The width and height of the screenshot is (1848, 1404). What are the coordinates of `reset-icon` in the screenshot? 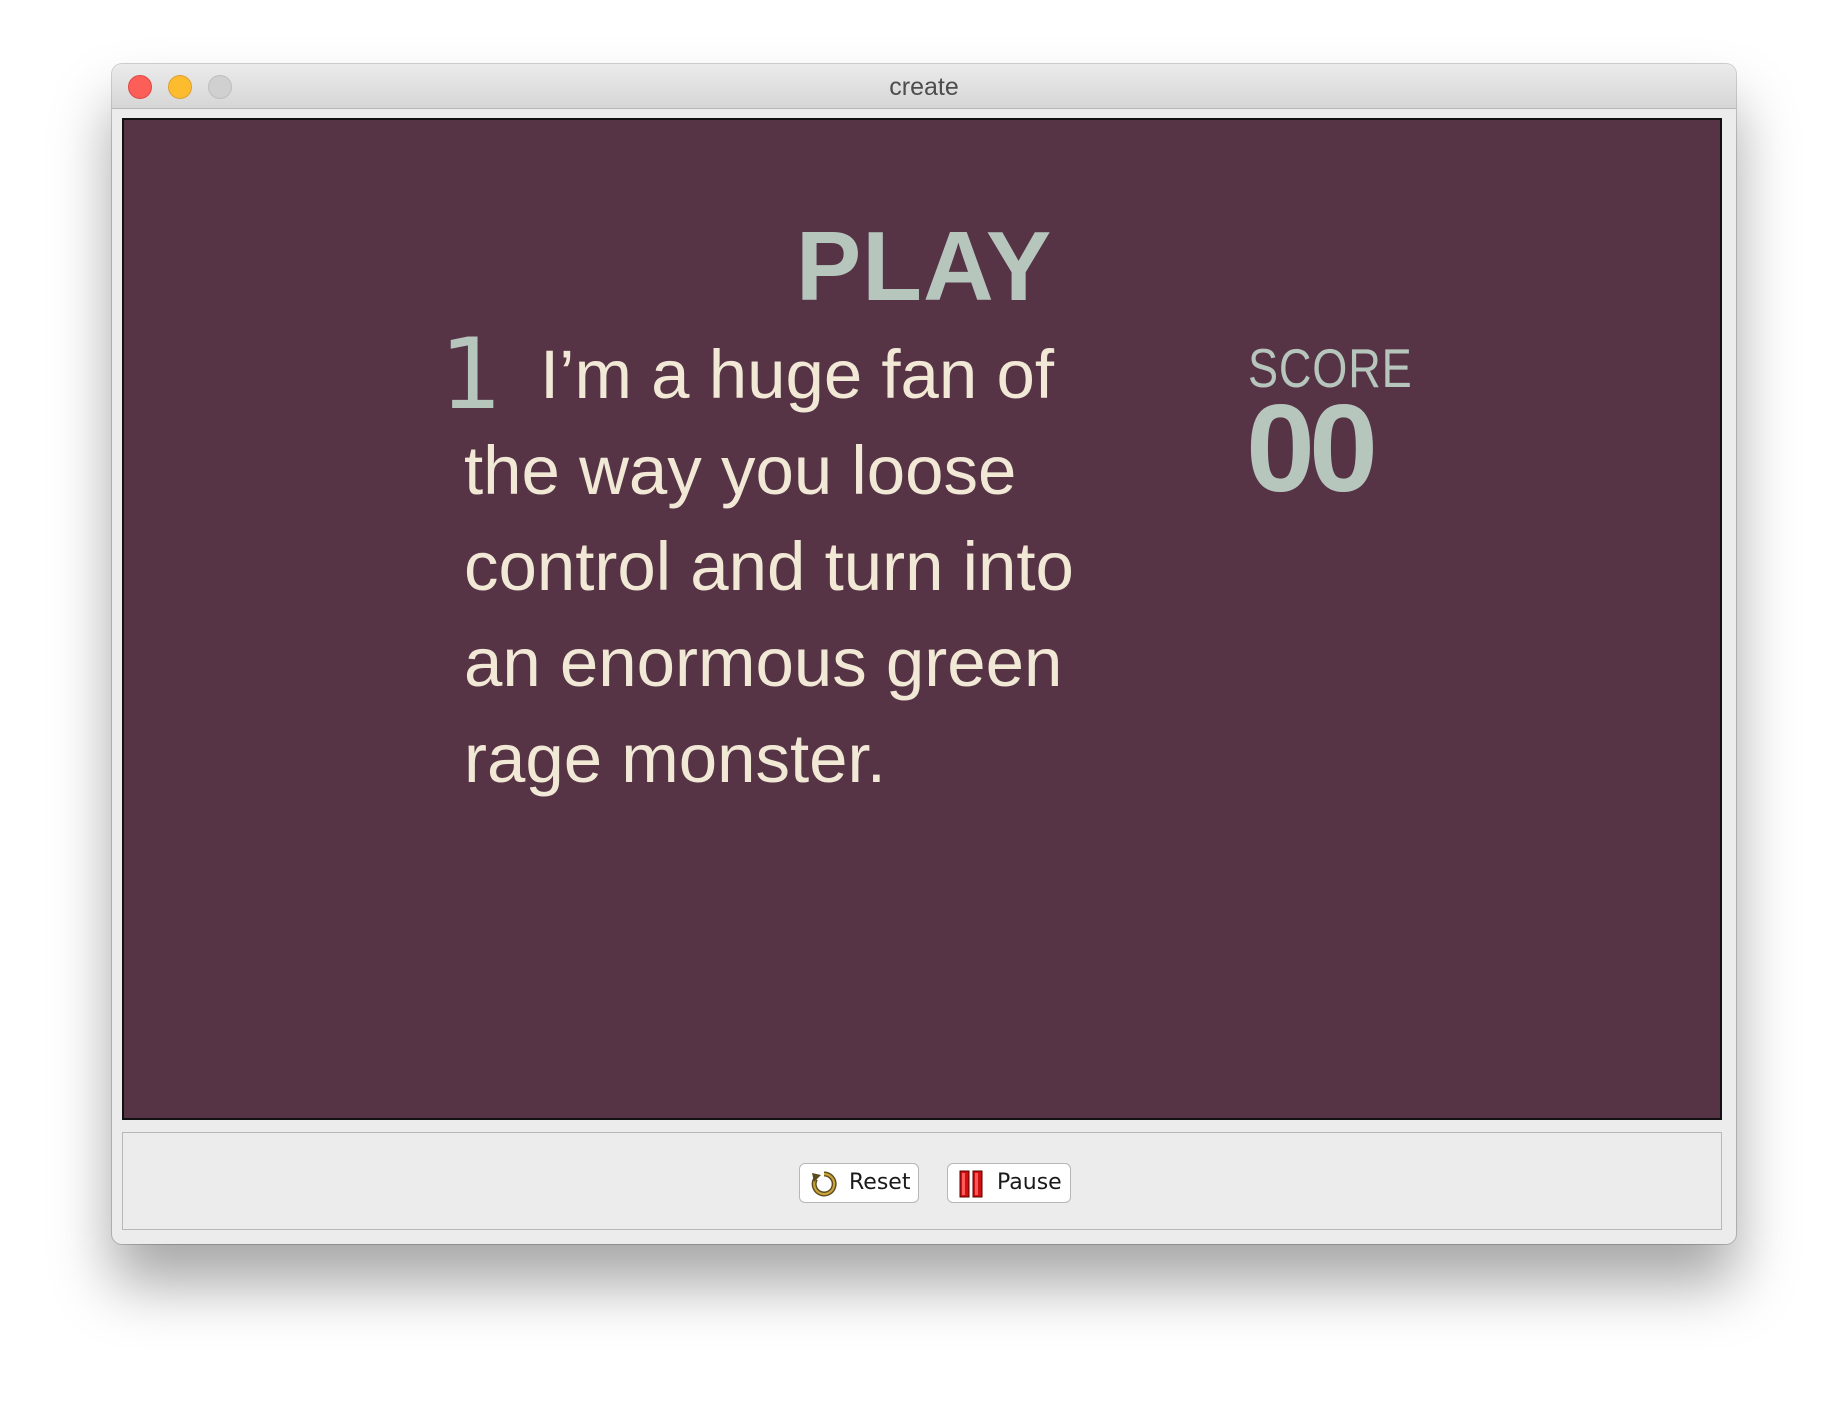 It's located at (824, 1184).